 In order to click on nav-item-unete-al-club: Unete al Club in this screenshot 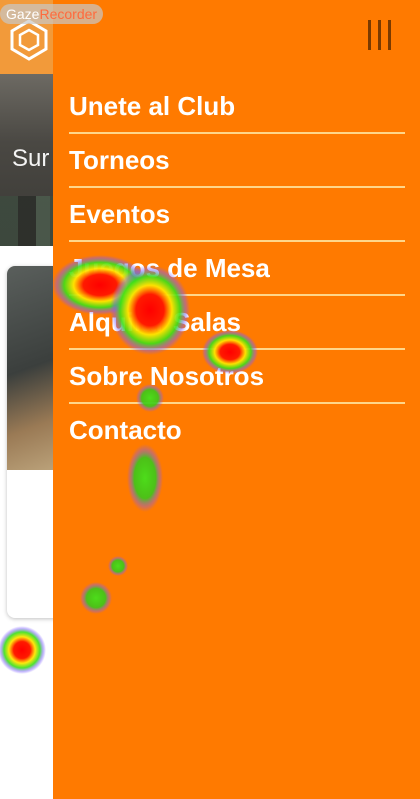, I will do `click(237, 107)`.